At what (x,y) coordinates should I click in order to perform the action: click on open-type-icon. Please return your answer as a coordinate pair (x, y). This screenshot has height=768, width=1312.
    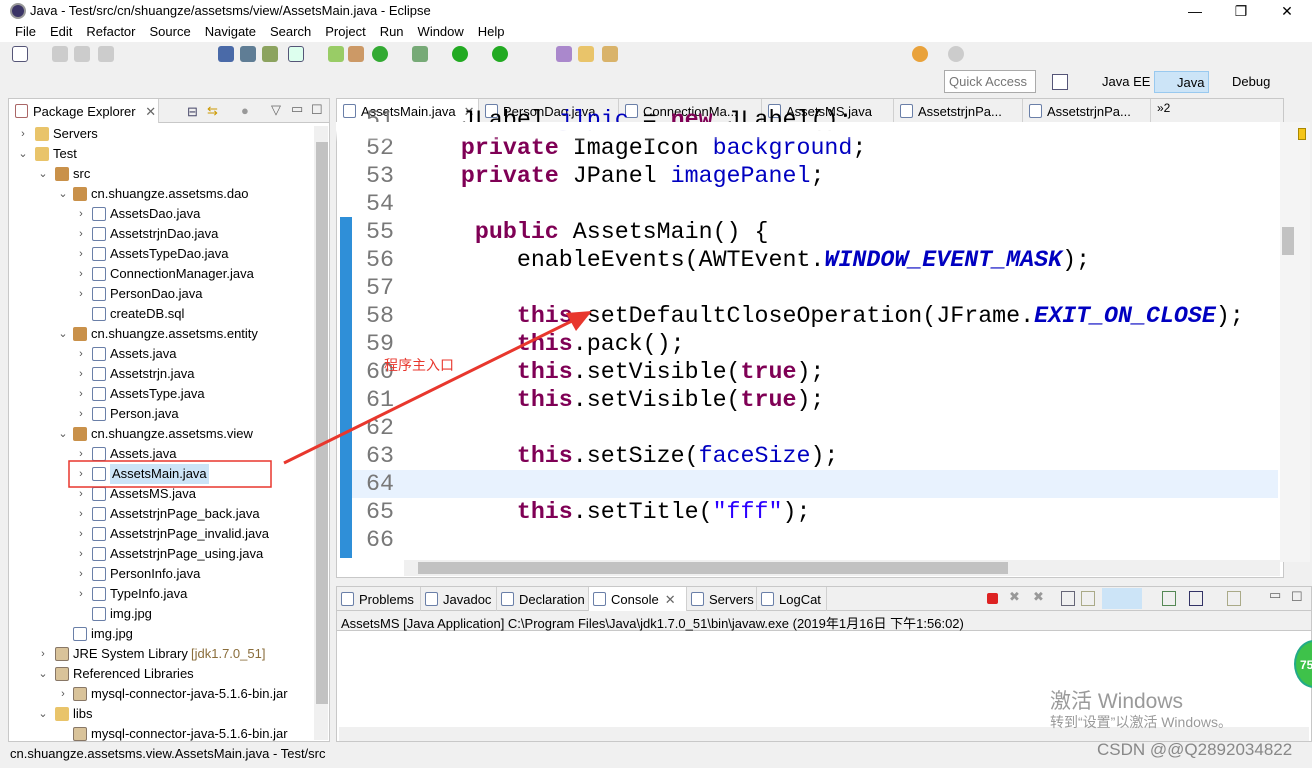
    Looking at the image, I should click on (564, 54).